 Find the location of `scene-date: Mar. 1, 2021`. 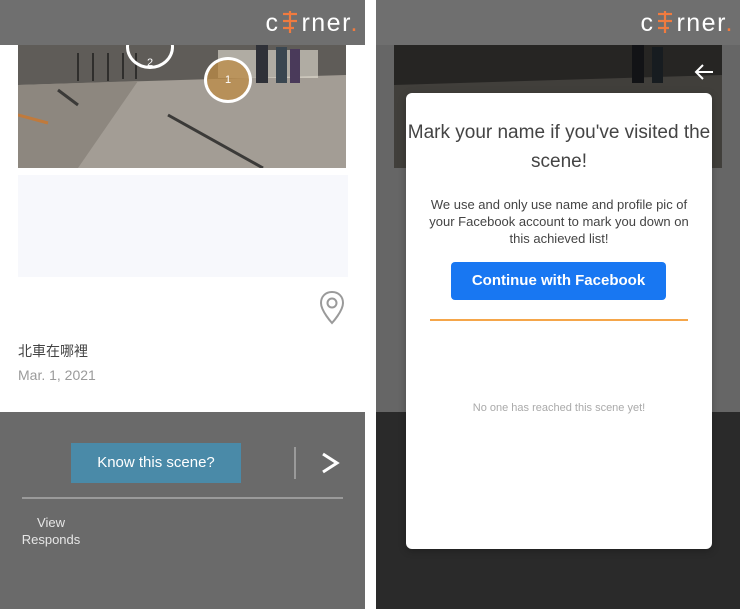

scene-date: Mar. 1, 2021 is located at coordinates (57, 375).